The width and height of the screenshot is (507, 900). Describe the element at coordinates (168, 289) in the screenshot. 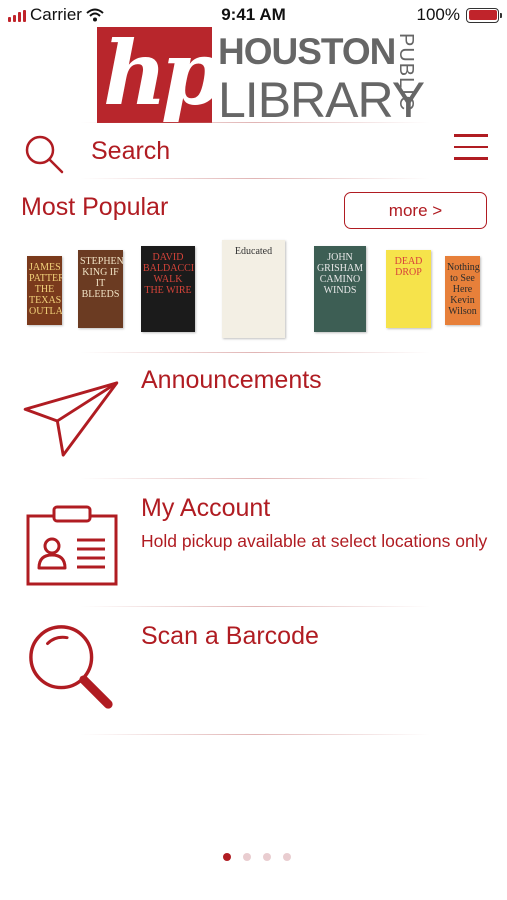

I see `book-cover: DAVID BALDACCI WALK THE WIRE` at that location.